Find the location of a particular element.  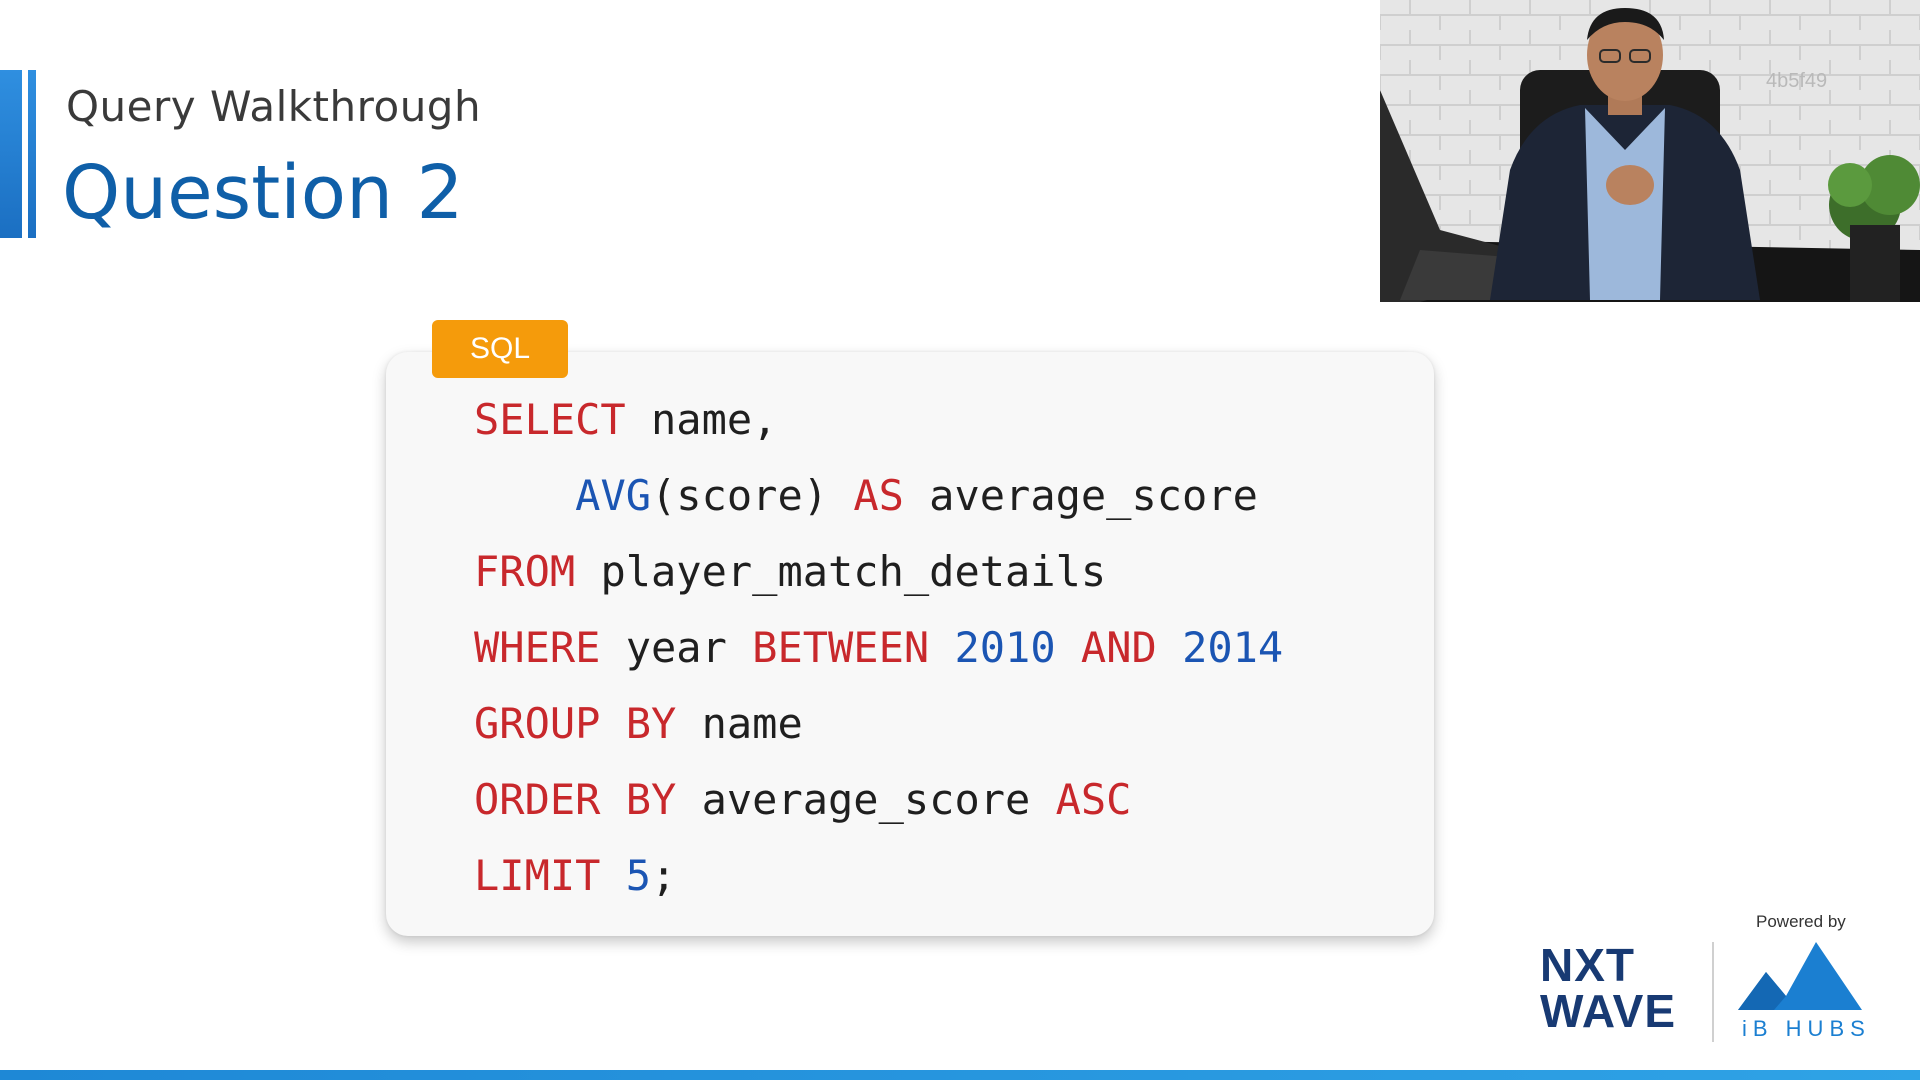

title-accent-bar-thin is located at coordinates (32, 154).